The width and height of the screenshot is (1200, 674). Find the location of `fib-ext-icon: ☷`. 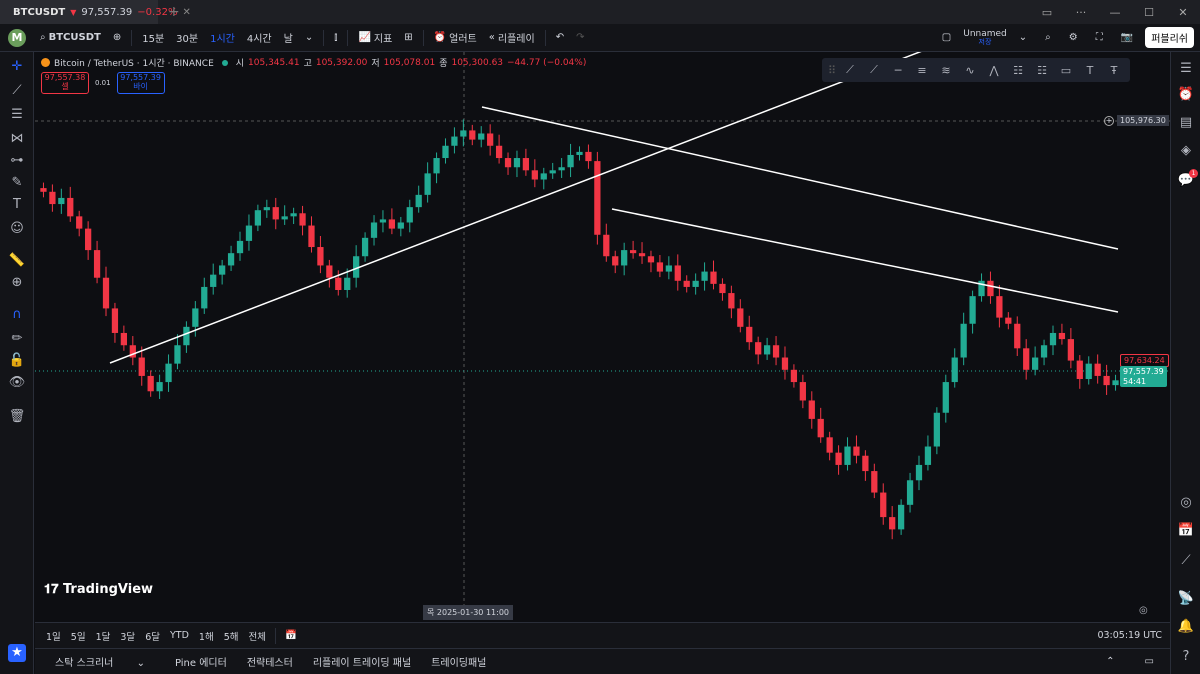

fib-ext-icon: ☷ is located at coordinates (1042, 70).